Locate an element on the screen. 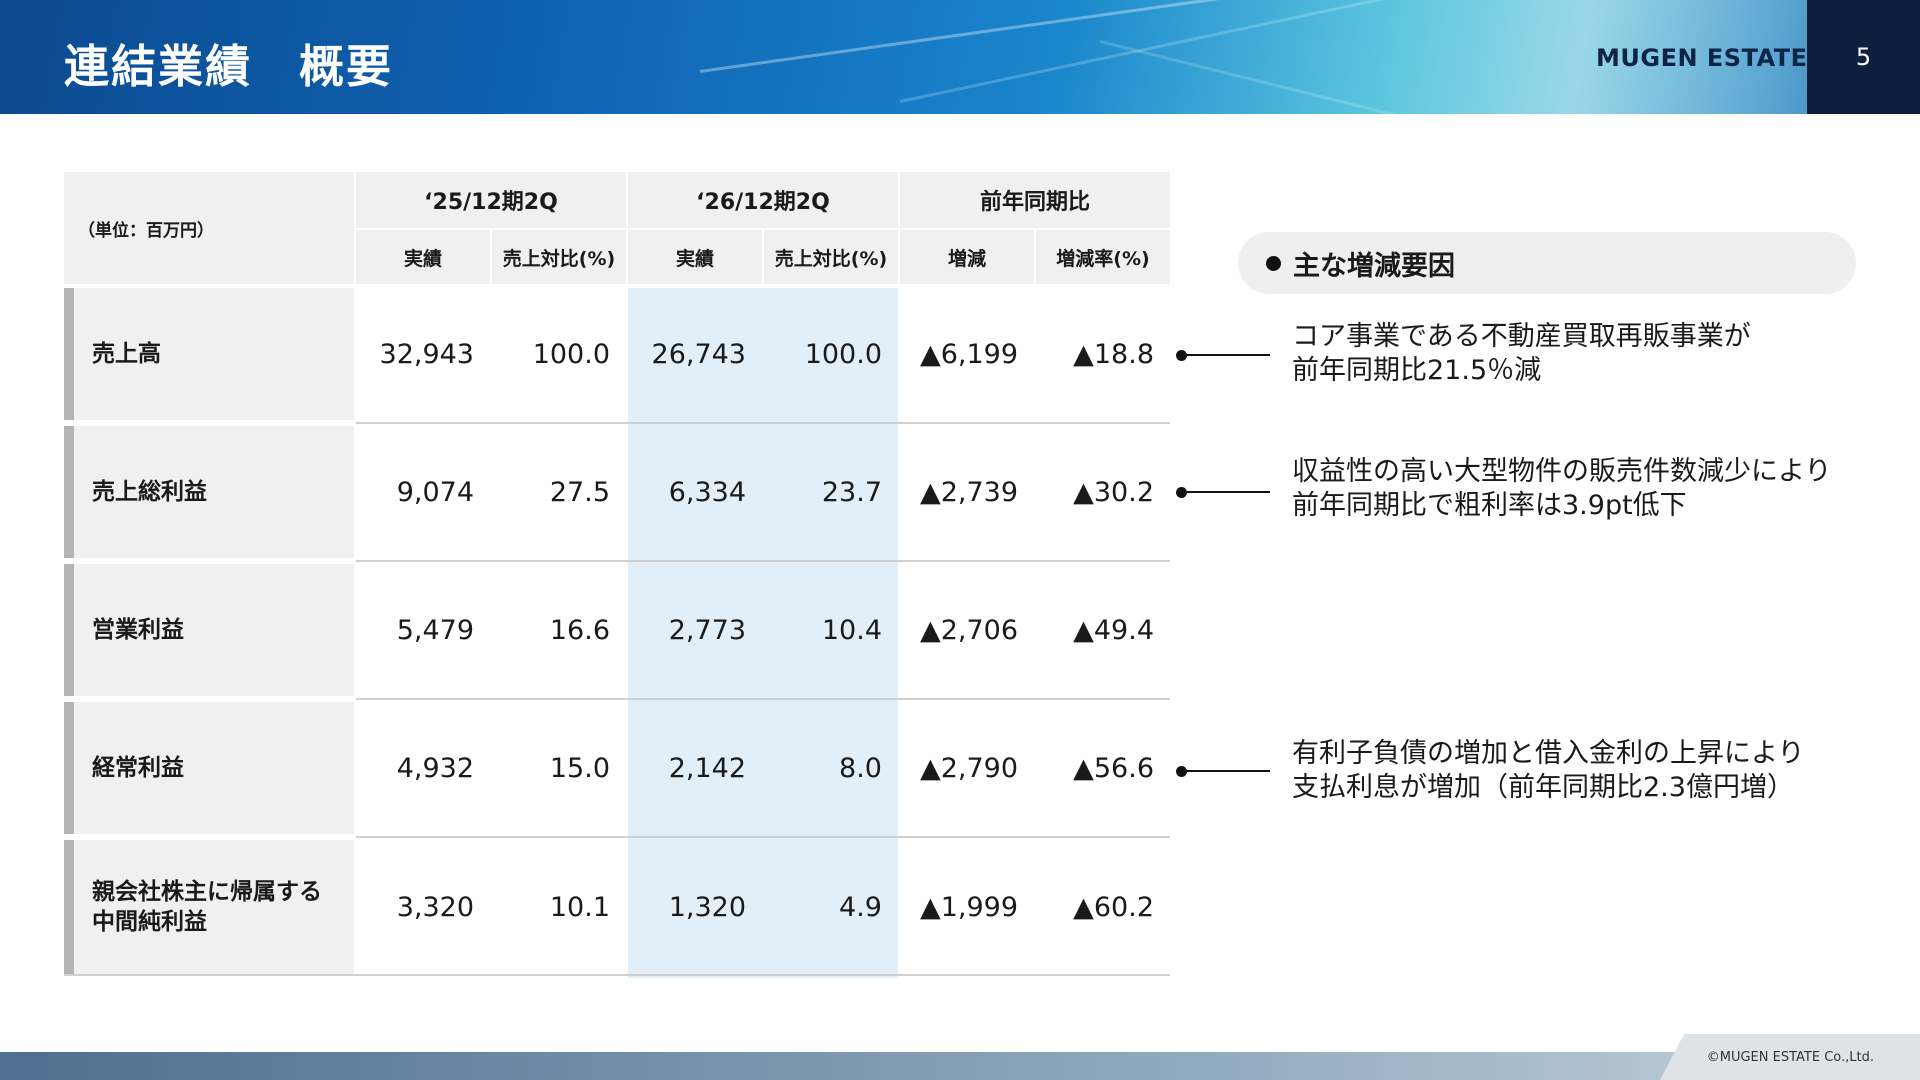  row-label-net-income: 親会社株主に帰属する 中間純利益 is located at coordinates (209, 907).